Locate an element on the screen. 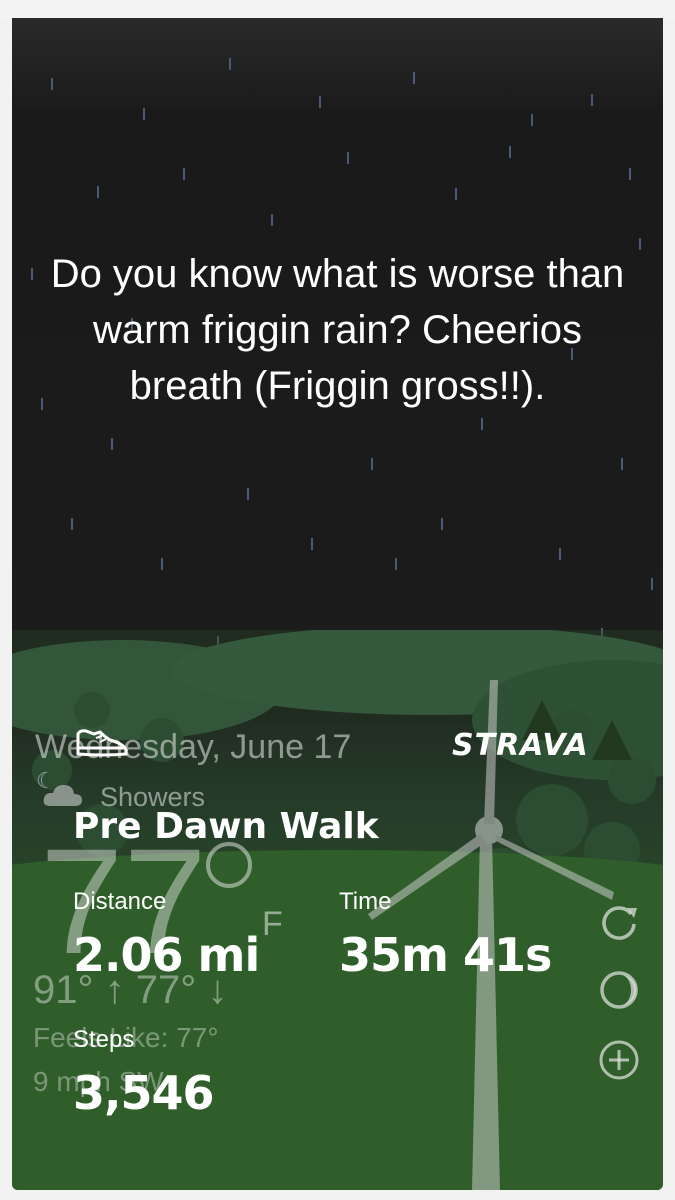 The height and width of the screenshot is (1200, 675). activity-title: Pre Dawn Walk is located at coordinates (226, 826).